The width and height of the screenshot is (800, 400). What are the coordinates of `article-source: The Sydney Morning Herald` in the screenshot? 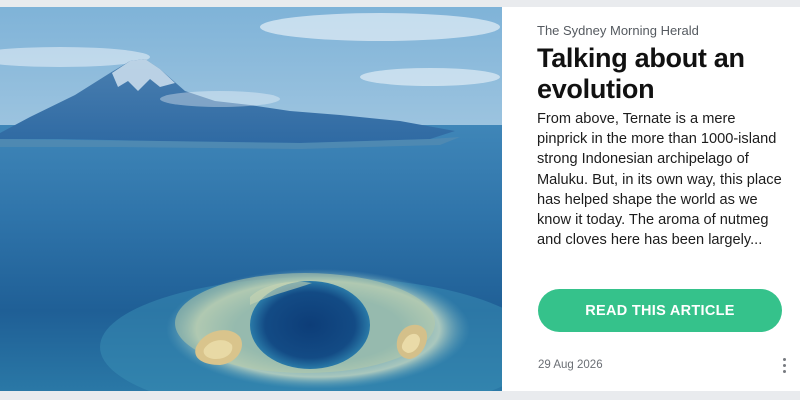 It's located at (618, 30).